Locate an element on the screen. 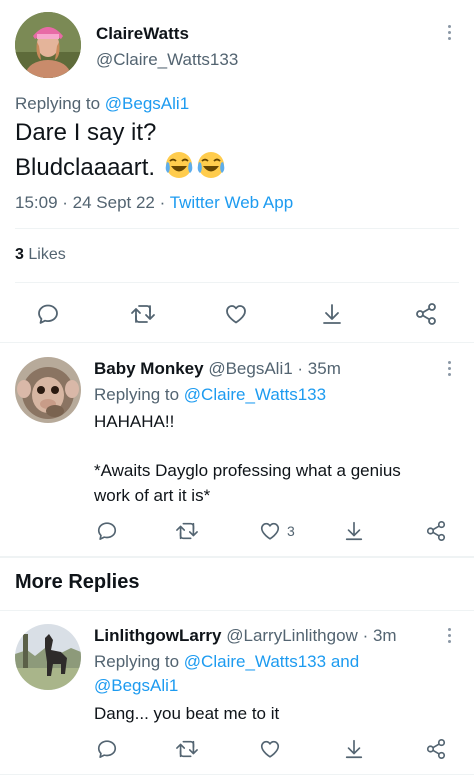  avatar-babymonkey is located at coordinates (48, 390).